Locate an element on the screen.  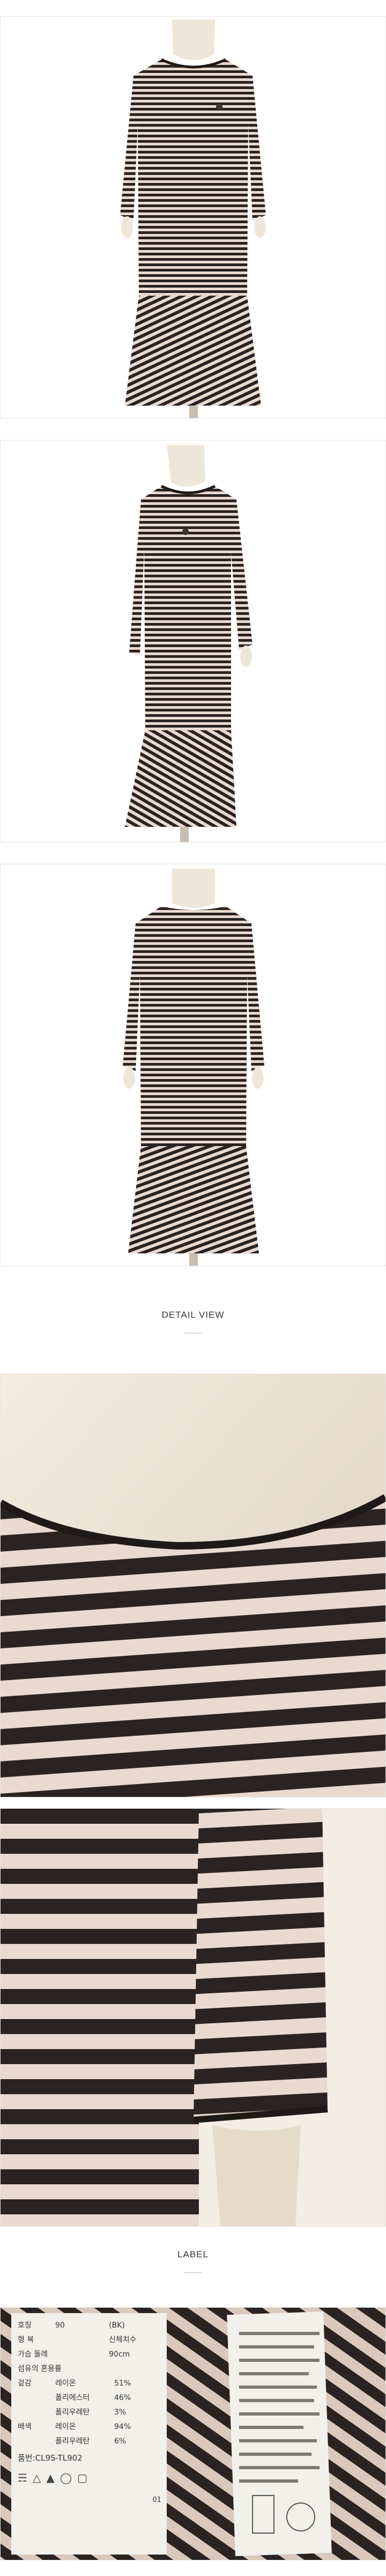
striped-dress-side-illustration is located at coordinates (189, 643).